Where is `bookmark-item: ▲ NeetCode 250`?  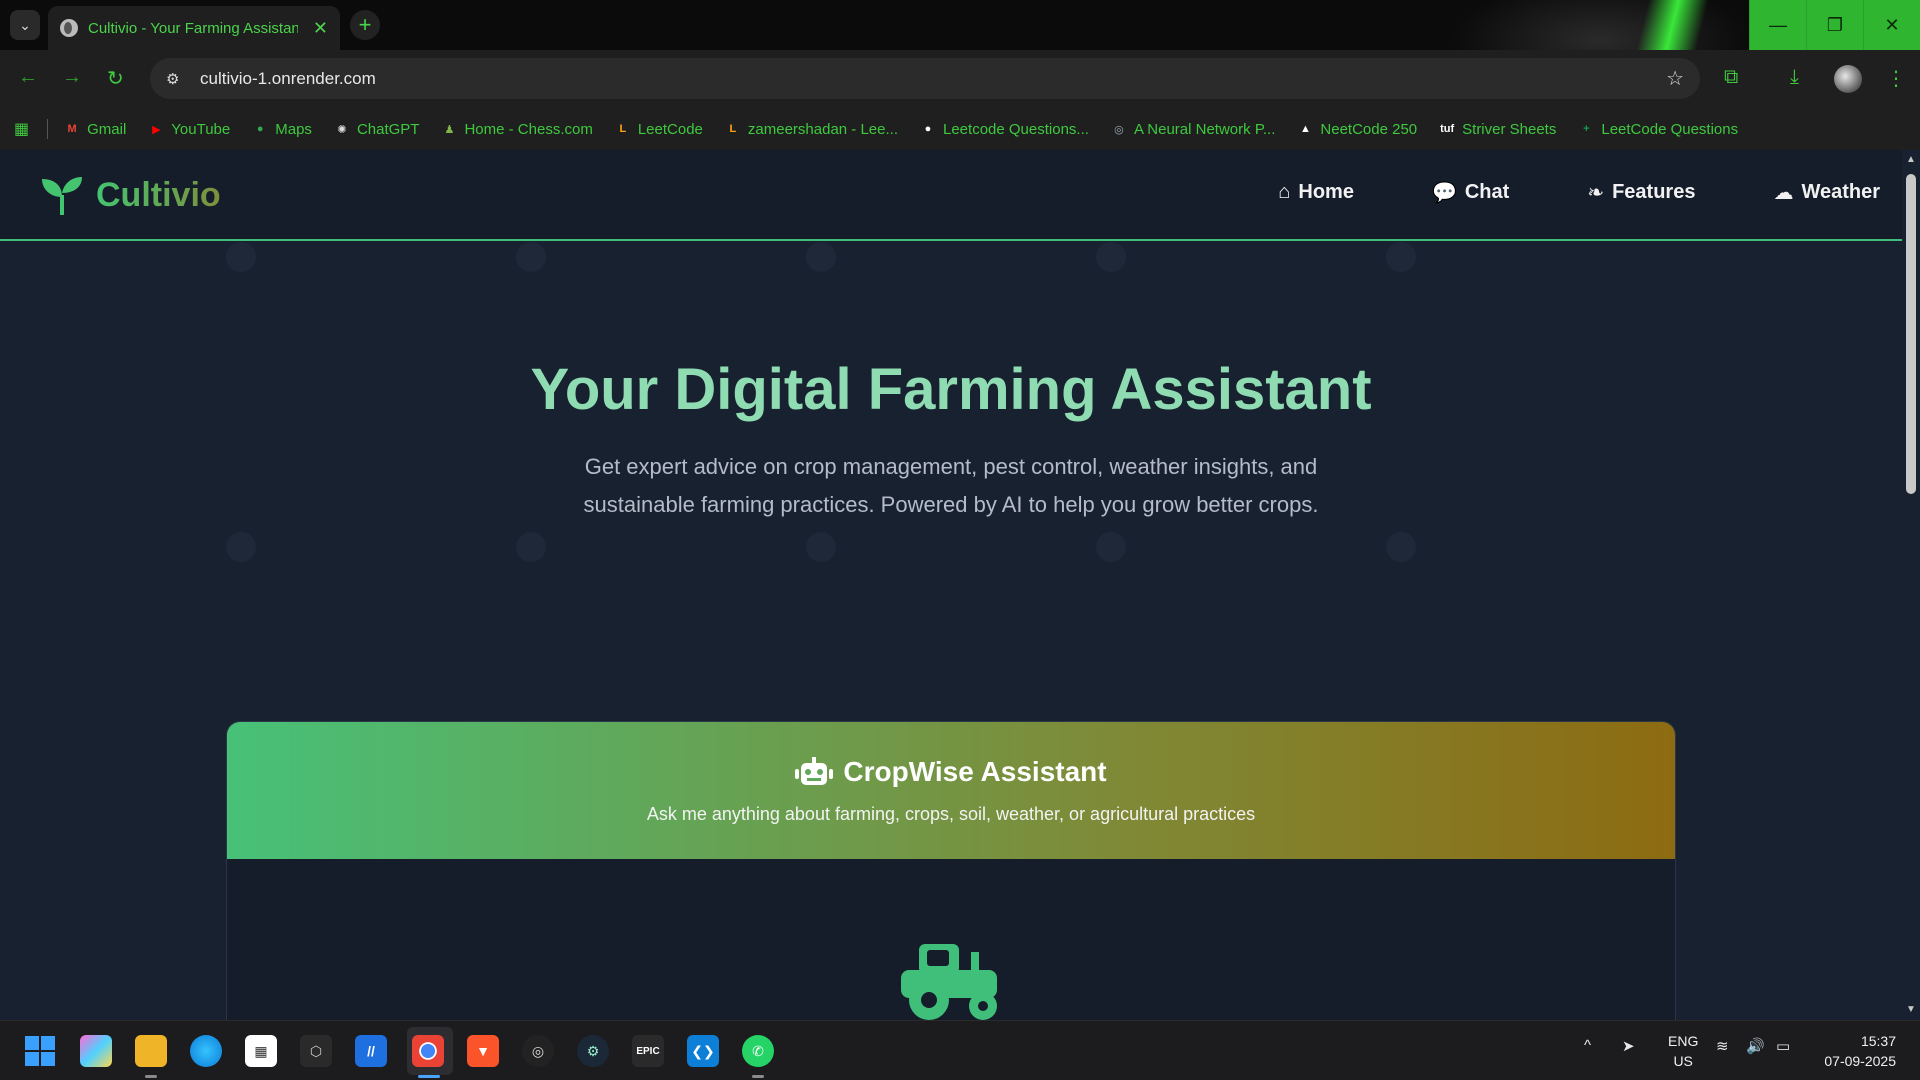
bookmark-item: ▲ NeetCode 250 is located at coordinates (1357, 129).